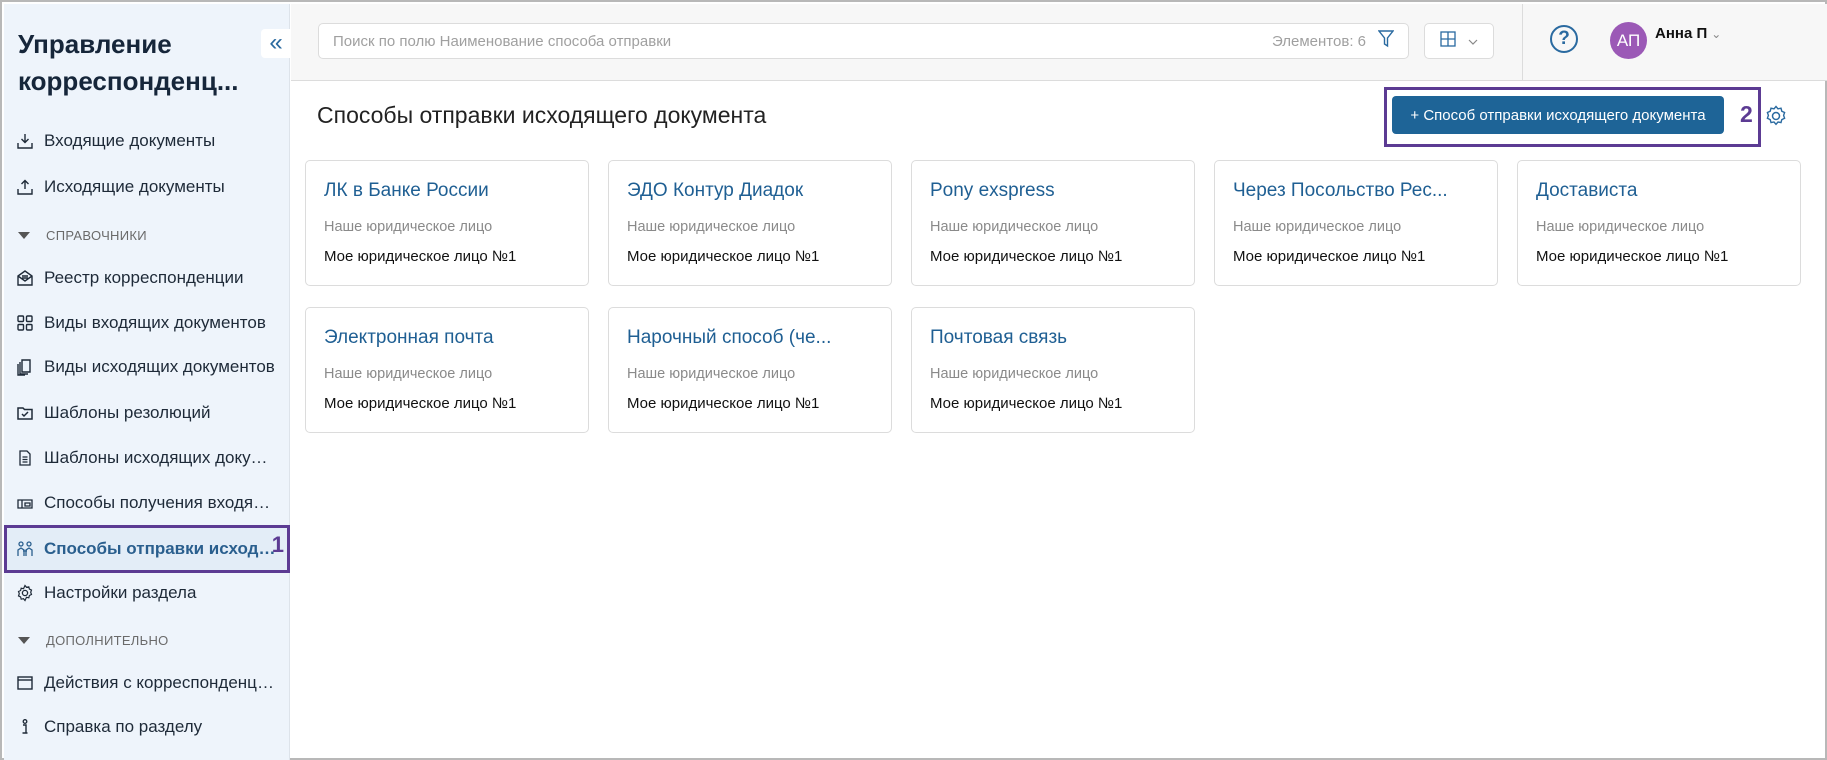 This screenshot has height=760, width=1827. Describe the element at coordinates (802, 41) in the screenshot. I see `search-input` at that location.